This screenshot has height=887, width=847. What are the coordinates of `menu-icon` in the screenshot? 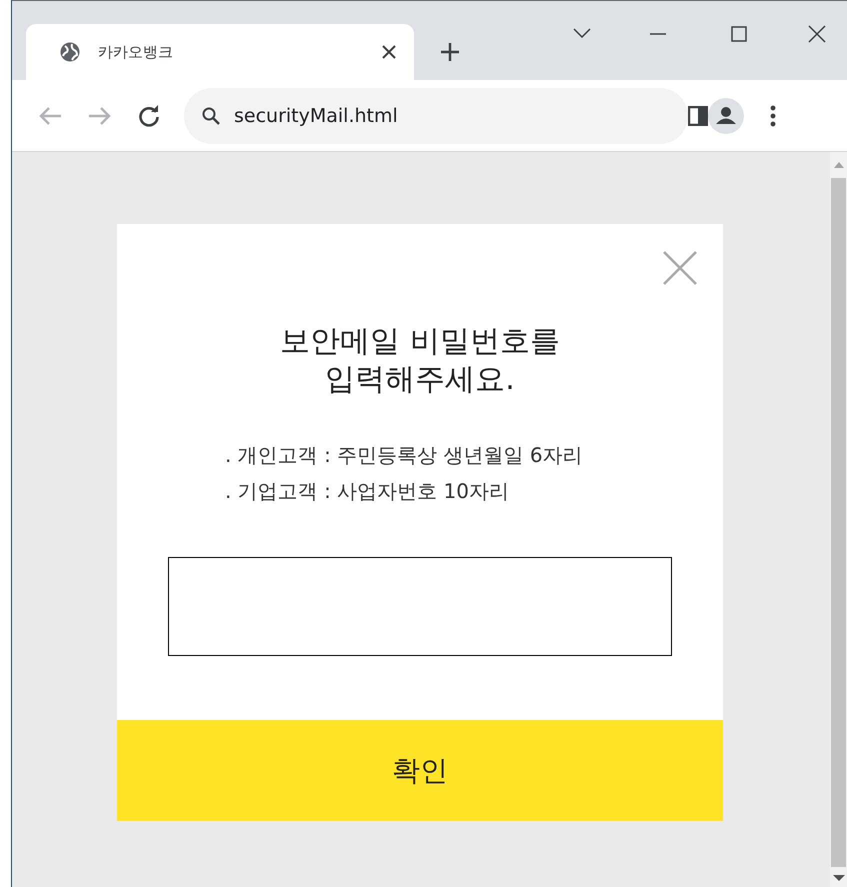 It's located at (773, 115).